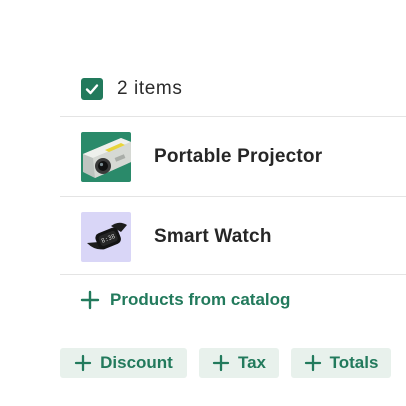 Image resolution: width=406 pixels, height=406 pixels. I want to click on select-all-checkbox, so click(92, 89).